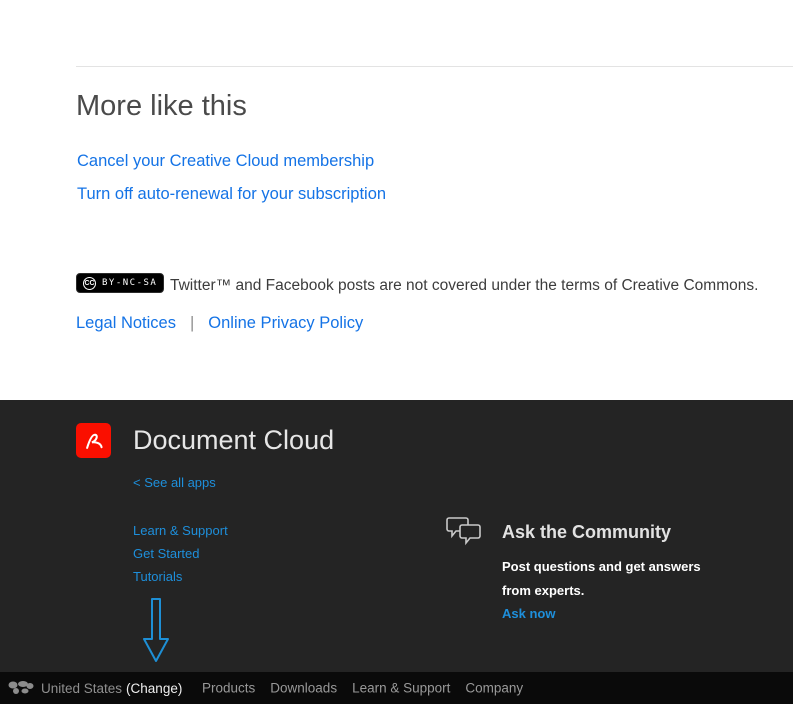 The height and width of the screenshot is (704, 793). Describe the element at coordinates (303, 688) in the screenshot. I see `bottom-nav-downloads: Downloads` at that location.